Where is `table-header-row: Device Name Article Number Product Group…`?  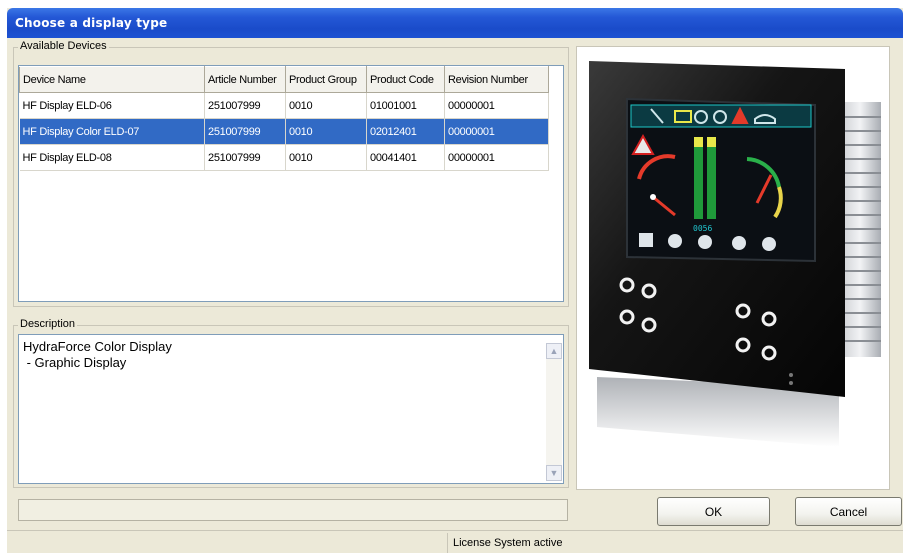 table-header-row: Device Name Article Number Product Group… is located at coordinates (284, 79).